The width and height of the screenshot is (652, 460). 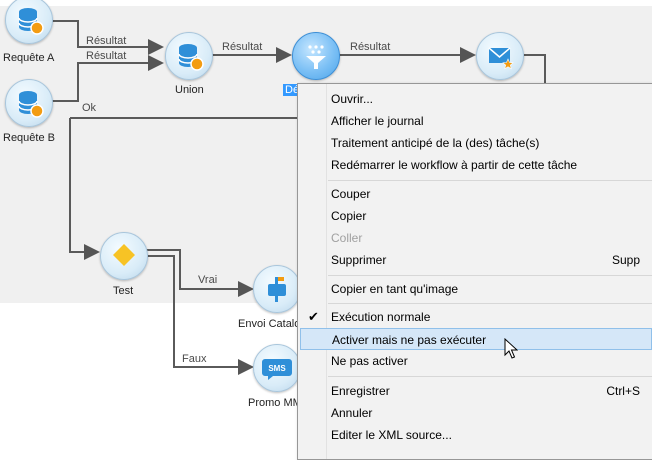 I want to click on menu-item-label: Couper, so click(x=351, y=194).